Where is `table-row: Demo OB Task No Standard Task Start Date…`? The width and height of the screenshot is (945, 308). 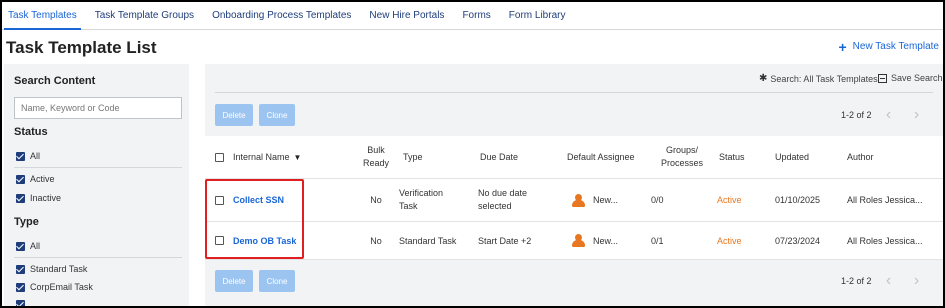 table-row: Demo OB Task No Standard Task Start Date… is located at coordinates (574, 241).